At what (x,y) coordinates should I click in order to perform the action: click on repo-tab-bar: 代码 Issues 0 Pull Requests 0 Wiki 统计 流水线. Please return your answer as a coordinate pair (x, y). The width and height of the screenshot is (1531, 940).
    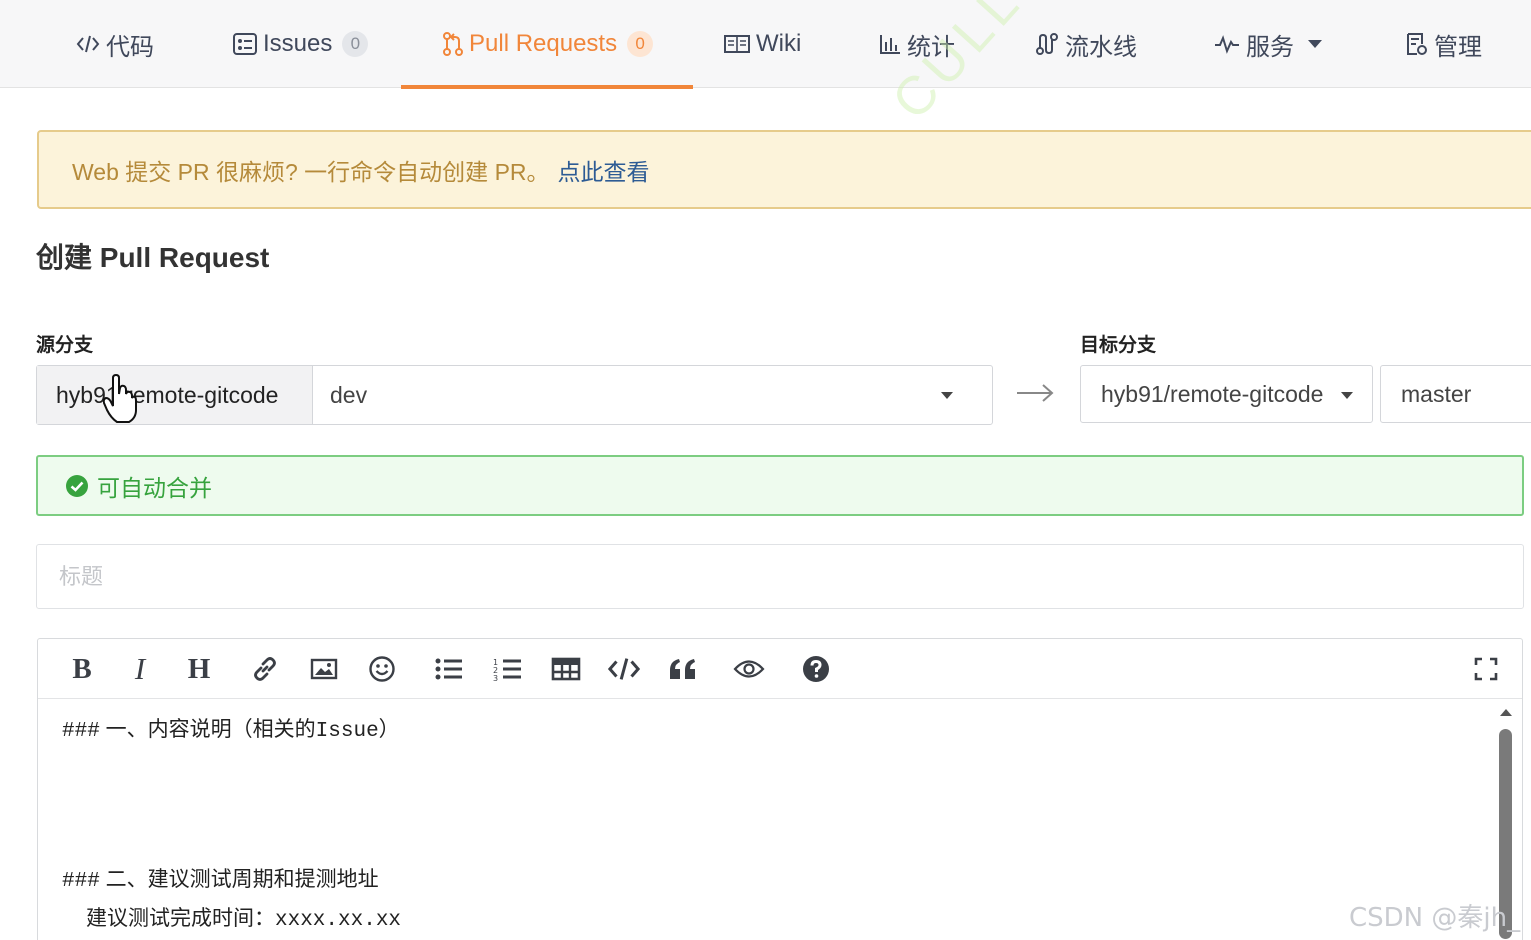
    Looking at the image, I should click on (765, 44).